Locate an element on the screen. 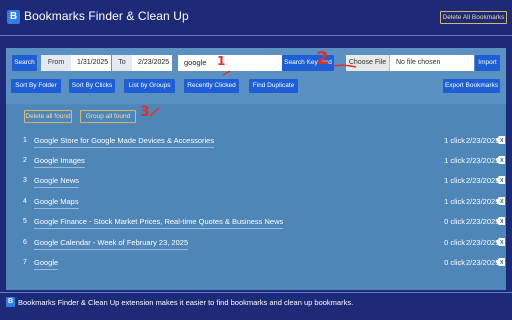  row-index: 6 is located at coordinates (25, 242).